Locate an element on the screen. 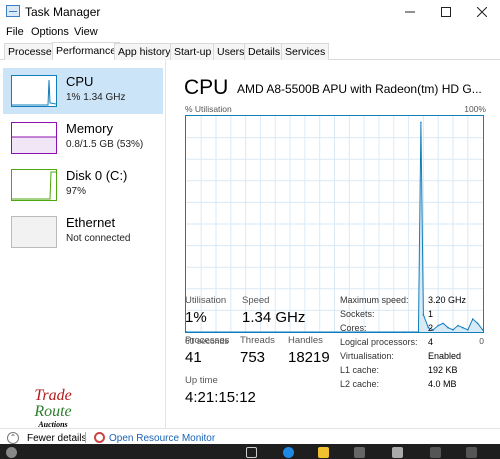 This screenshot has height=459, width=500. window-title: Task Manager is located at coordinates (63, 12).